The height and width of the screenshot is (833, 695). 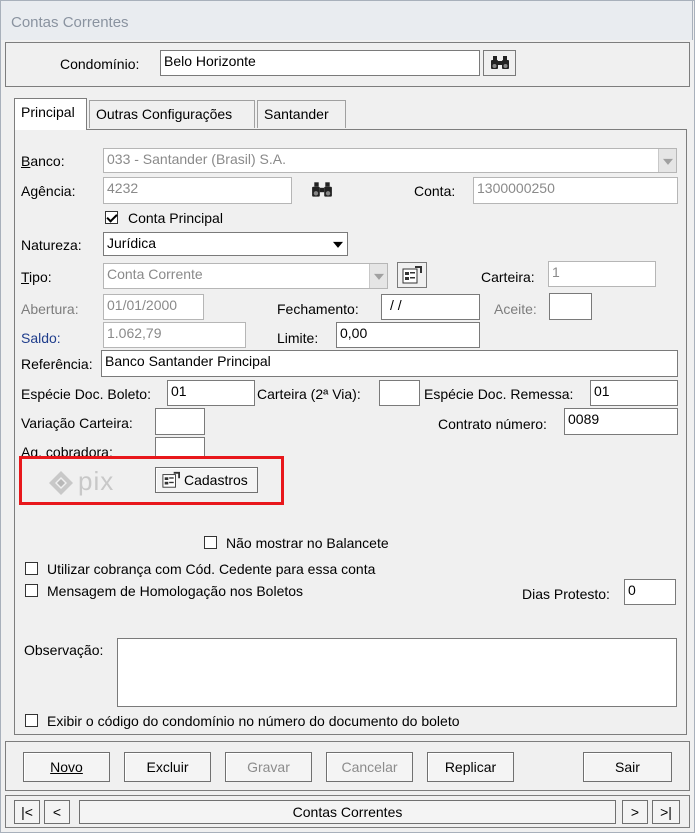 What do you see at coordinates (635, 812) in the screenshot?
I see `nav-next-button: >` at bounding box center [635, 812].